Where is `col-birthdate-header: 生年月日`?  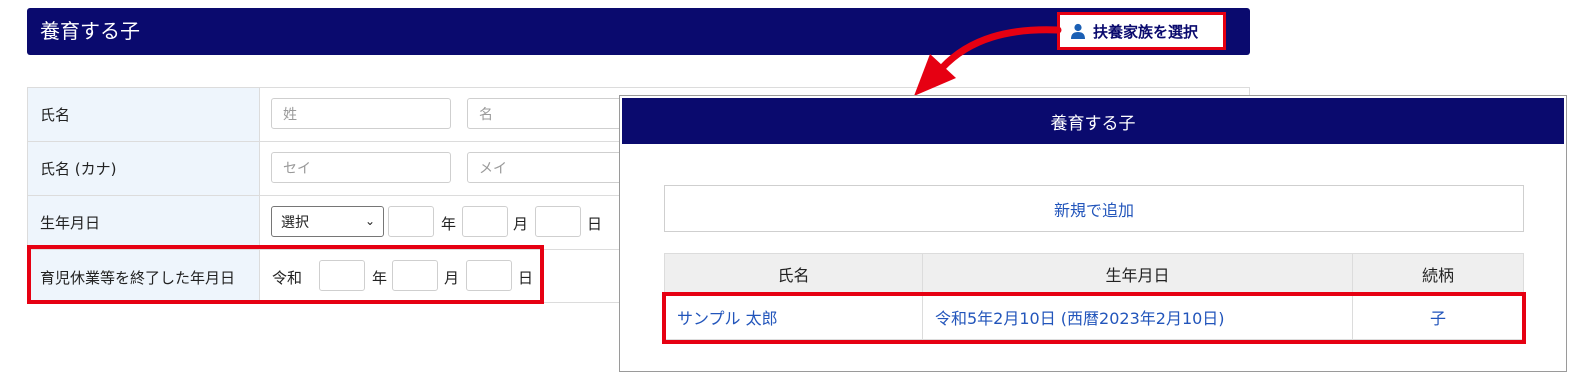
col-birthdate-header: 生年月日 is located at coordinates (1138, 273).